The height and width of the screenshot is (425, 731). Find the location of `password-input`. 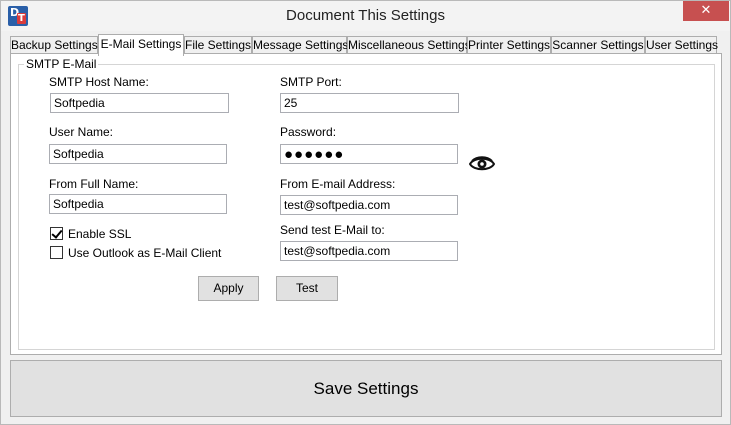

password-input is located at coordinates (369, 154).